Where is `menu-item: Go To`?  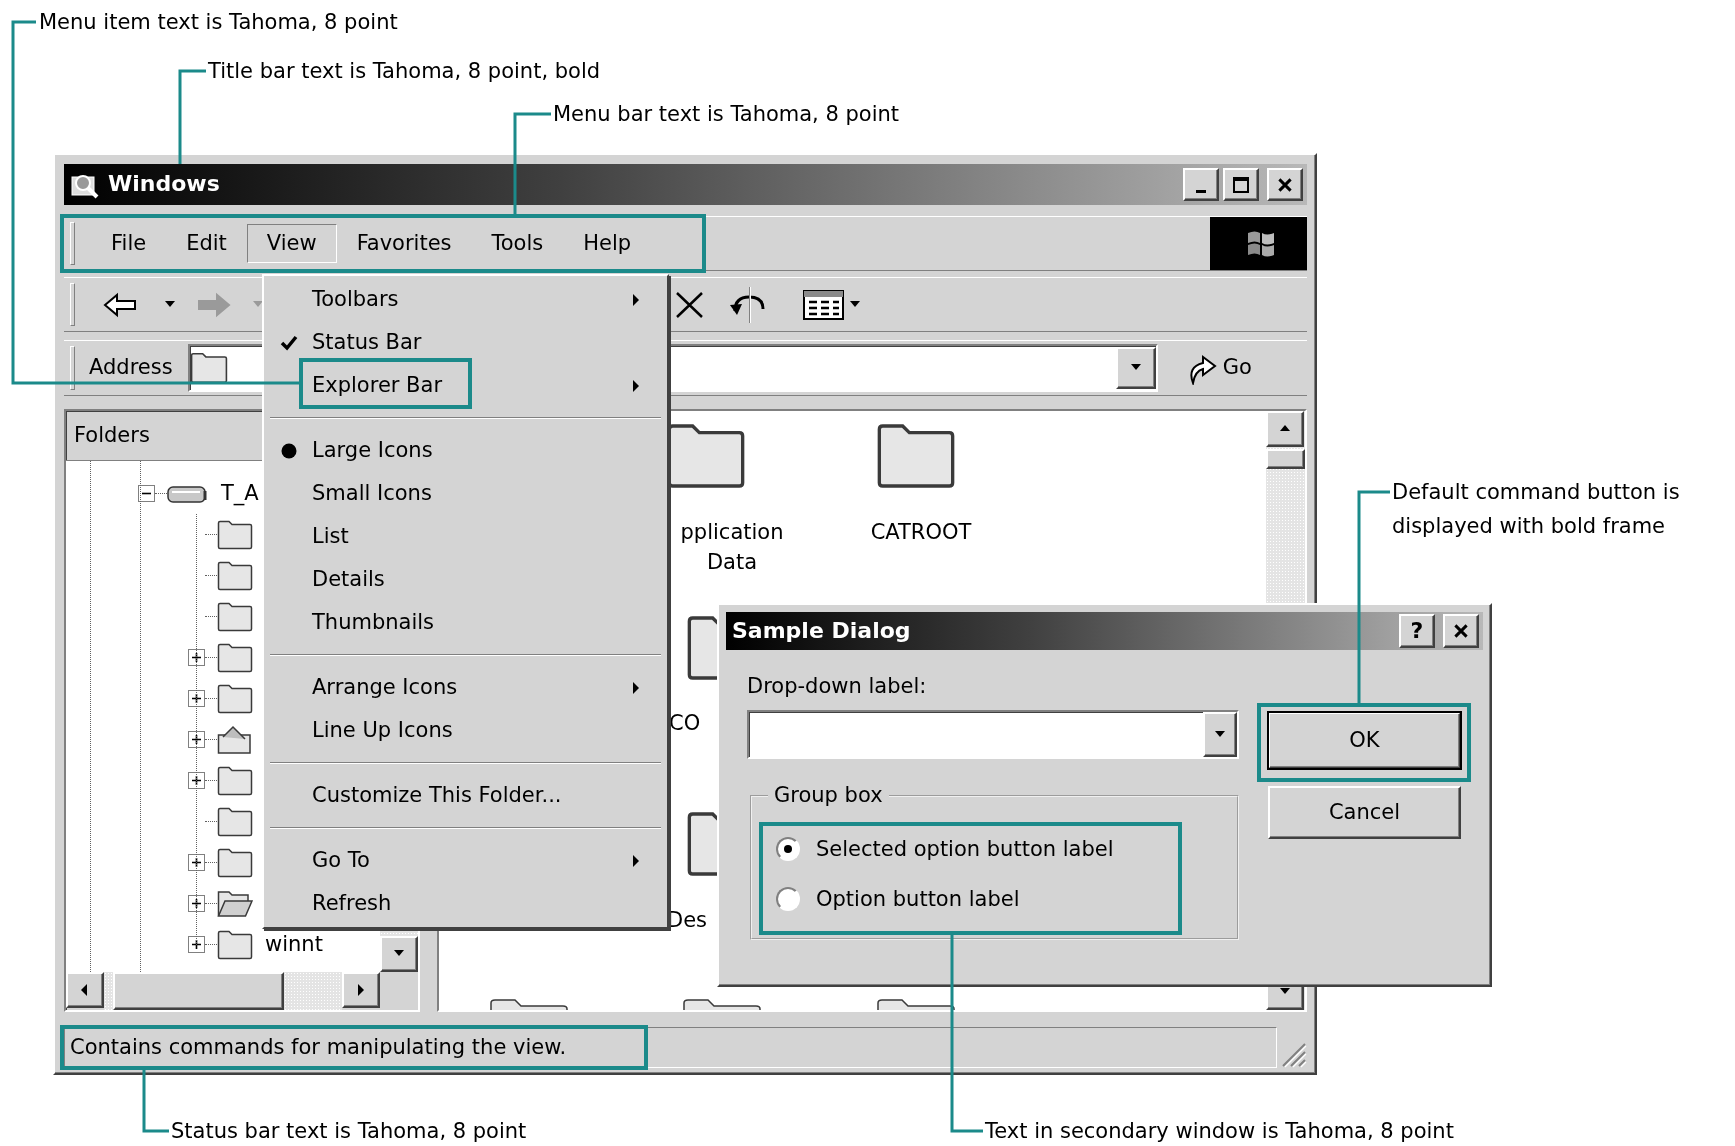 menu-item: Go To is located at coordinates (465, 860).